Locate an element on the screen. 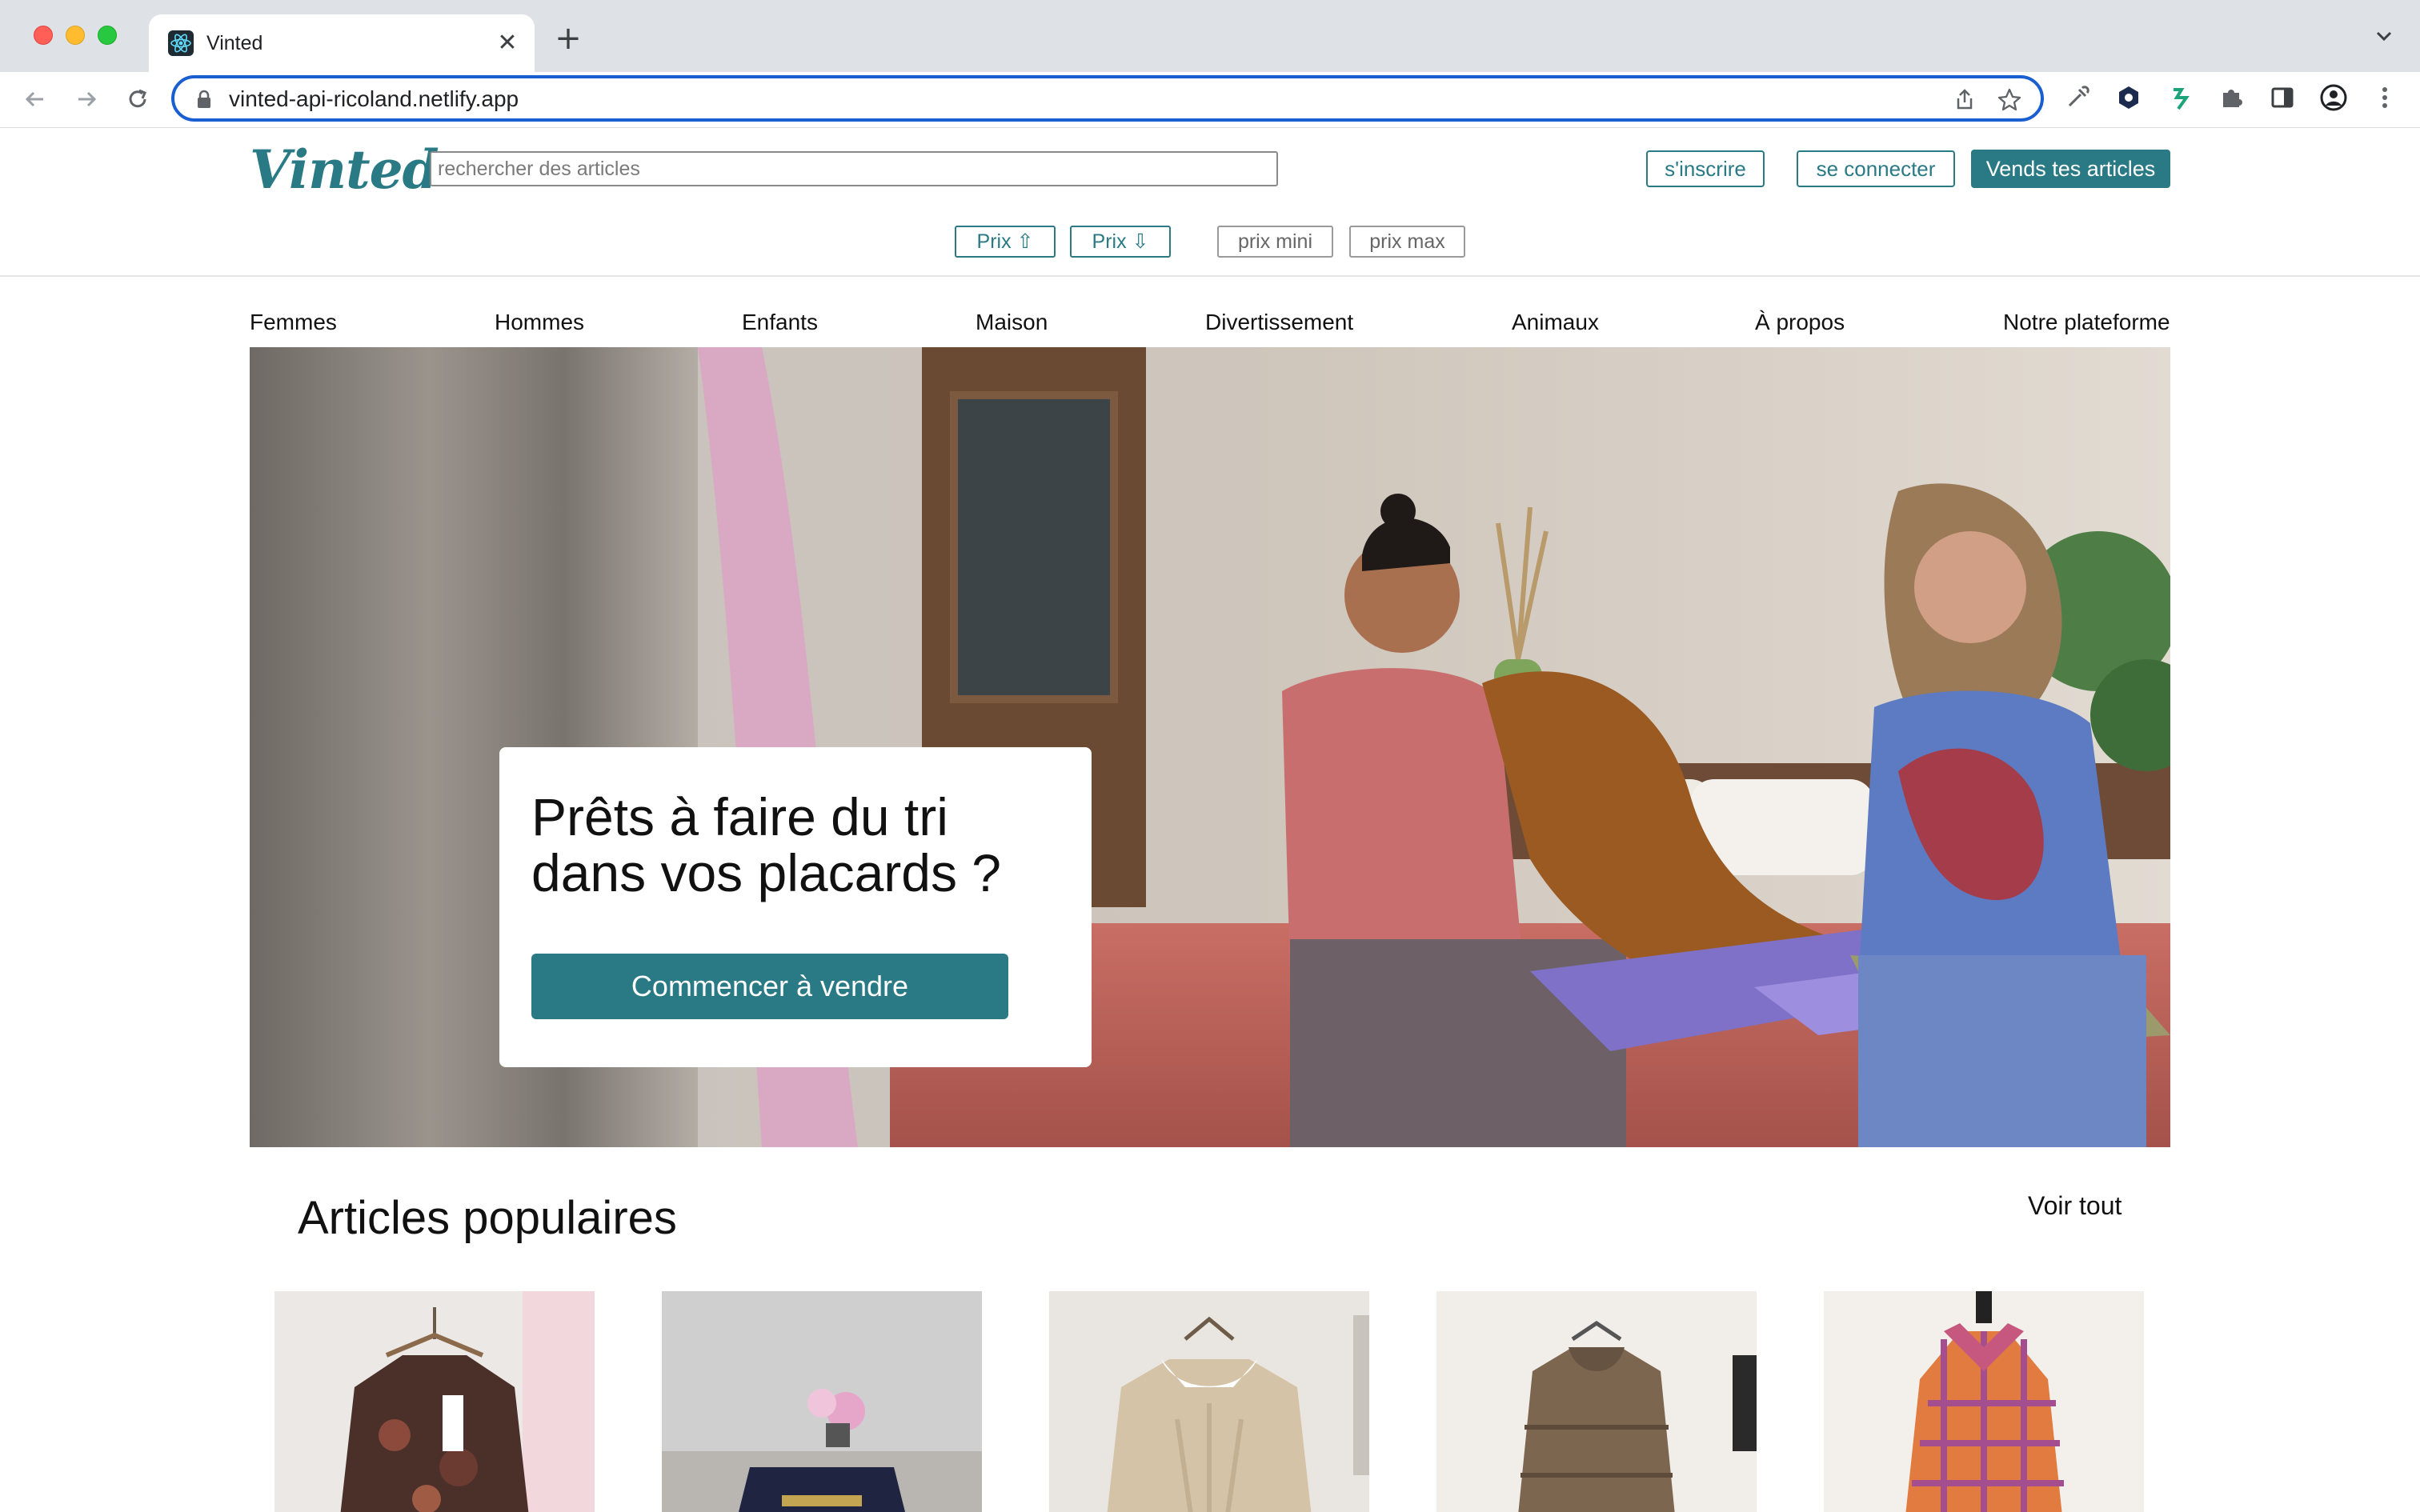  profile-avatar-icon is located at coordinates (2333, 97).